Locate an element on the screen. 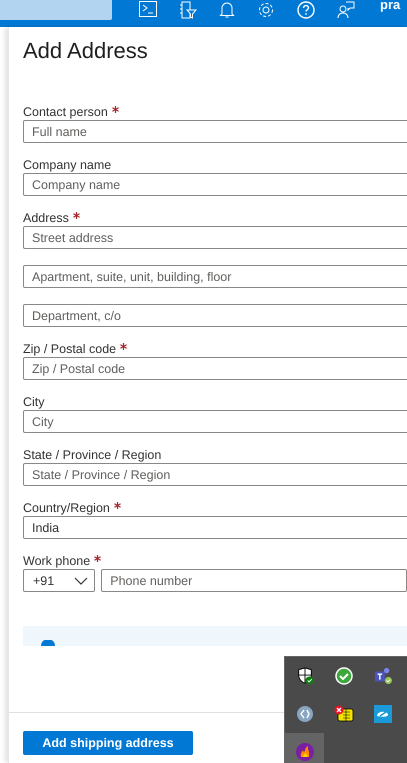 The width and height of the screenshot is (407, 763). feedback-icon is located at coordinates (346, 10).